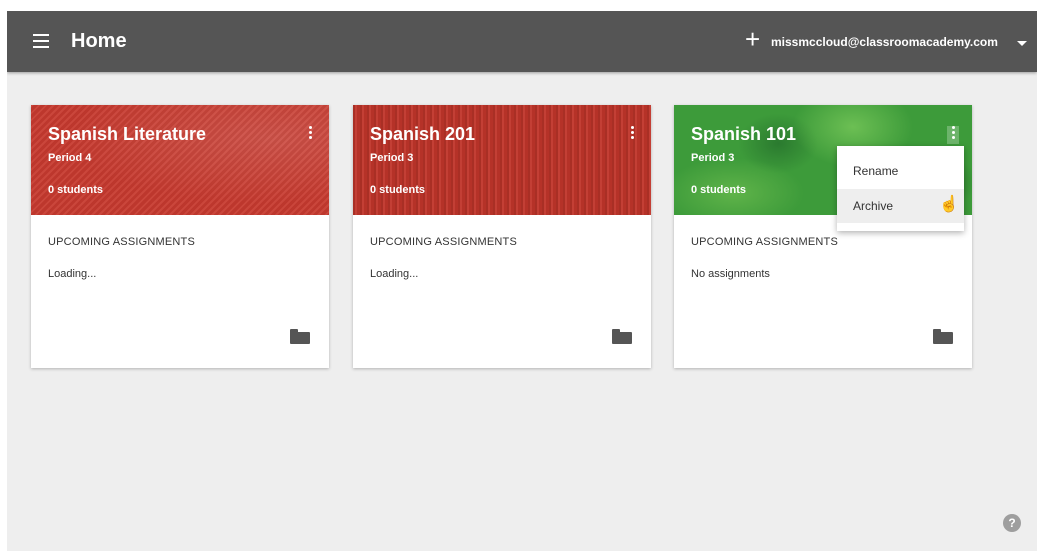  Describe the element at coordinates (900, 206) in the screenshot. I see `archive-menu-item: Archive` at that location.